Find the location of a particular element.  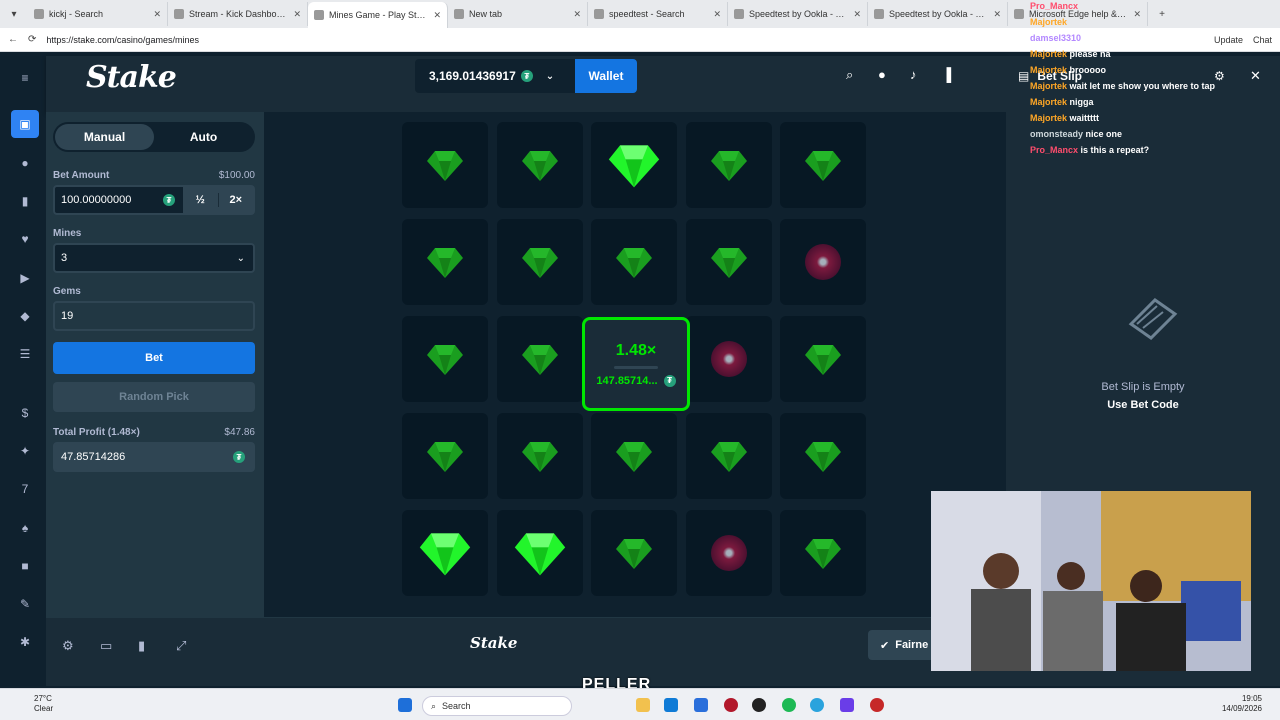

casino-icon: ▣ is located at coordinates (25, 124).